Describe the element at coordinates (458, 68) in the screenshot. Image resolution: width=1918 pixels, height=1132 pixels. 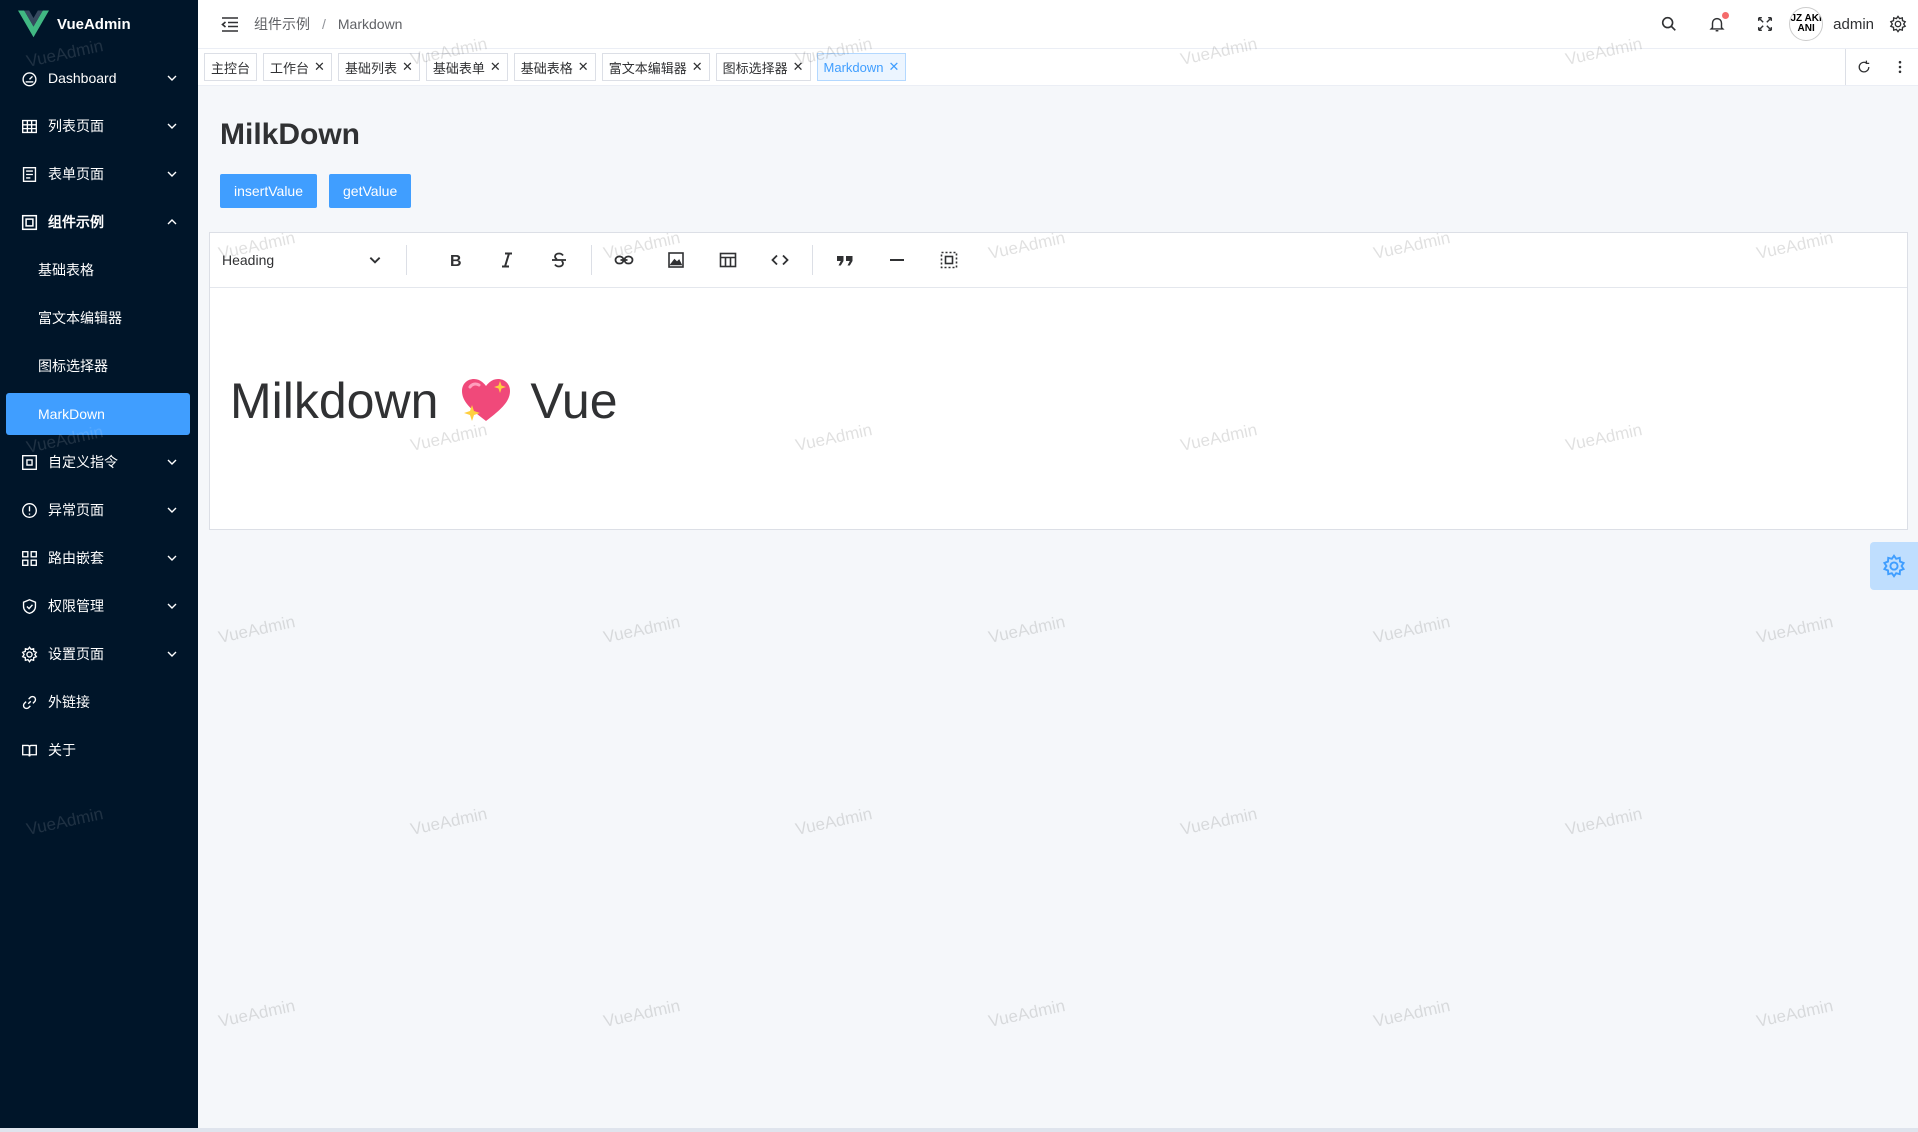
I see `tag-label: 基础表单` at that location.